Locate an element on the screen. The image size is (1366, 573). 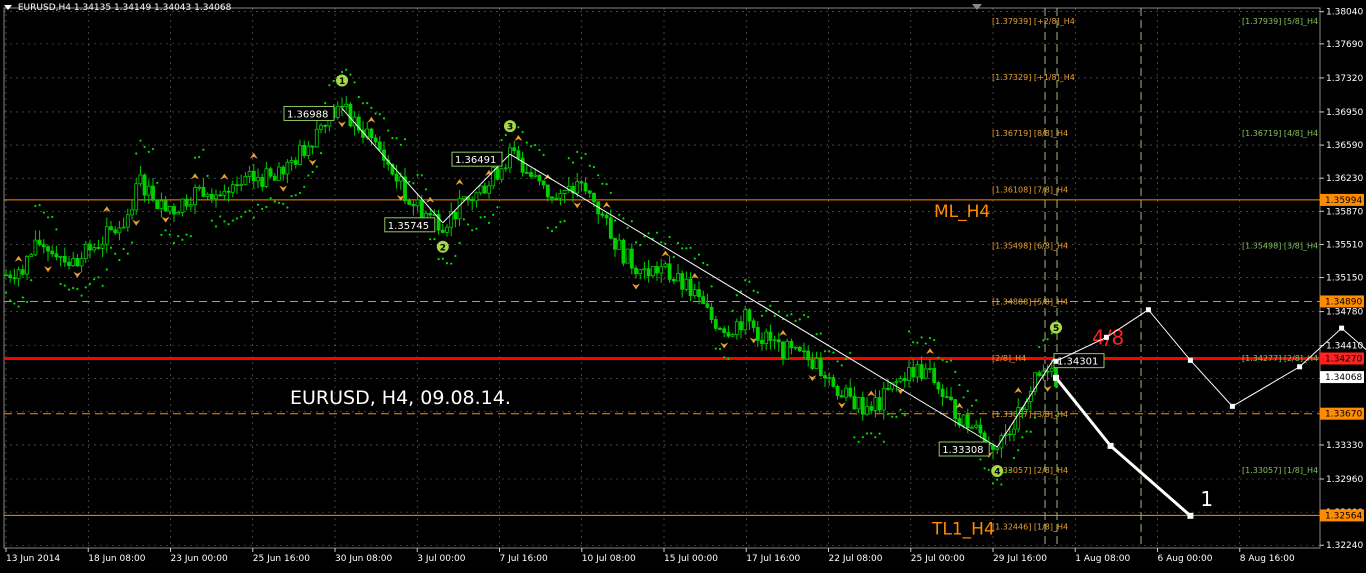
x-tick-label: 6 Aug 00:00 is located at coordinates (1185, 559).